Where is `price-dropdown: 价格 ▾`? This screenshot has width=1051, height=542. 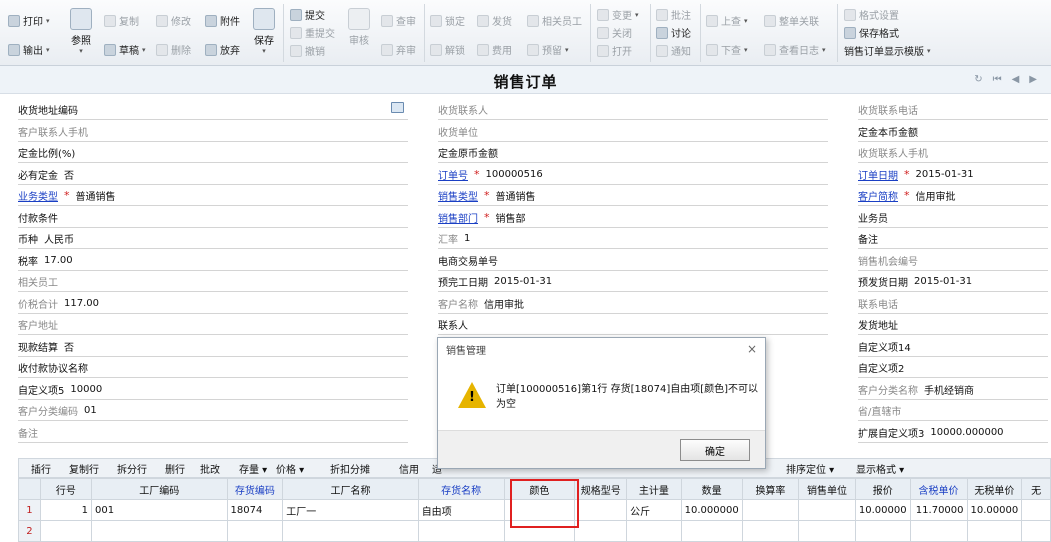 price-dropdown: 价格 ▾ is located at coordinates (290, 468).